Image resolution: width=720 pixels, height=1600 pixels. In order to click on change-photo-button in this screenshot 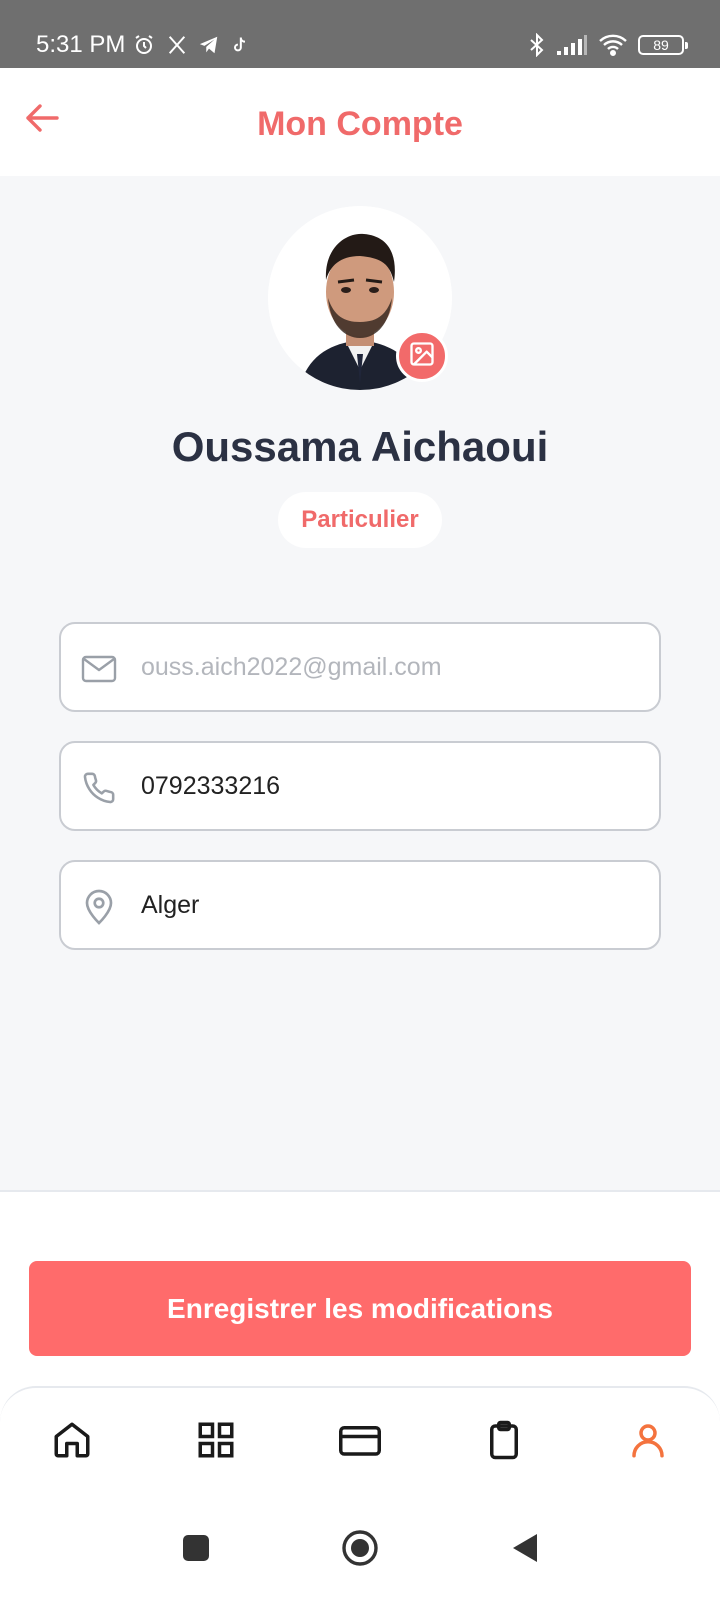, I will do `click(422, 356)`.